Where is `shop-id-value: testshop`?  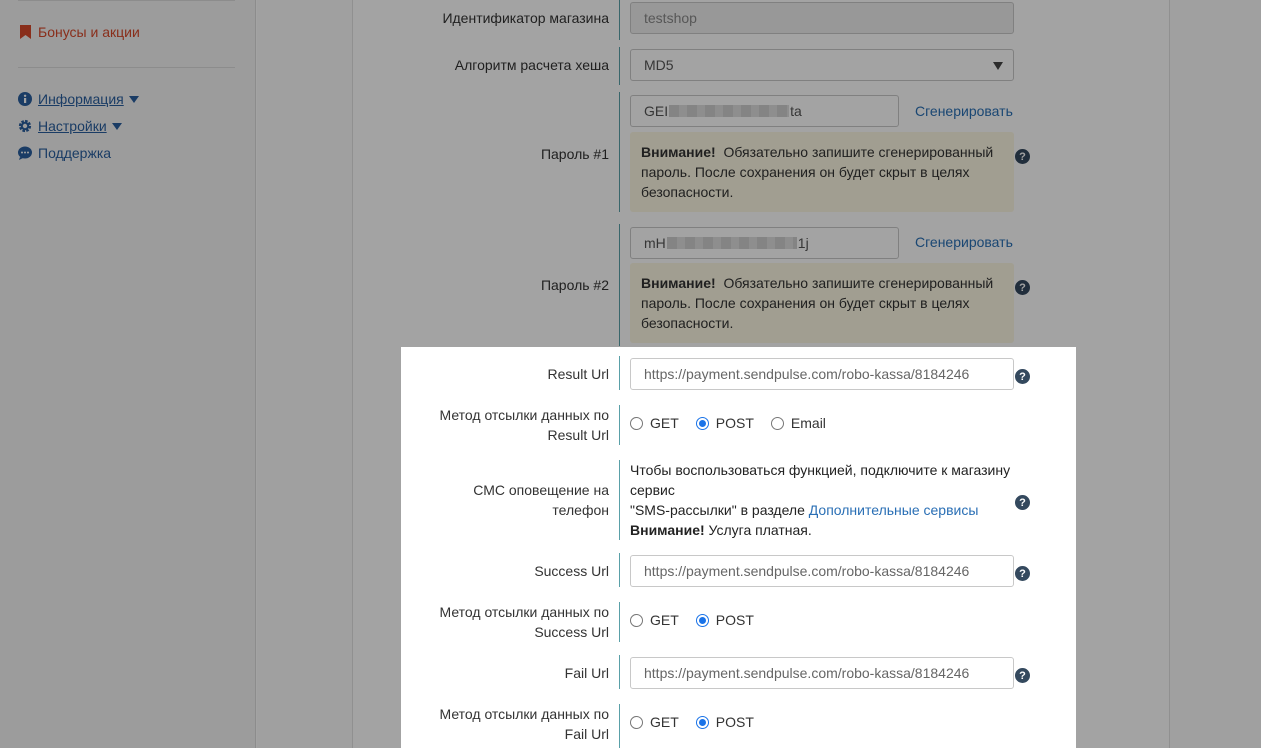
shop-id-value: testshop is located at coordinates (670, 18).